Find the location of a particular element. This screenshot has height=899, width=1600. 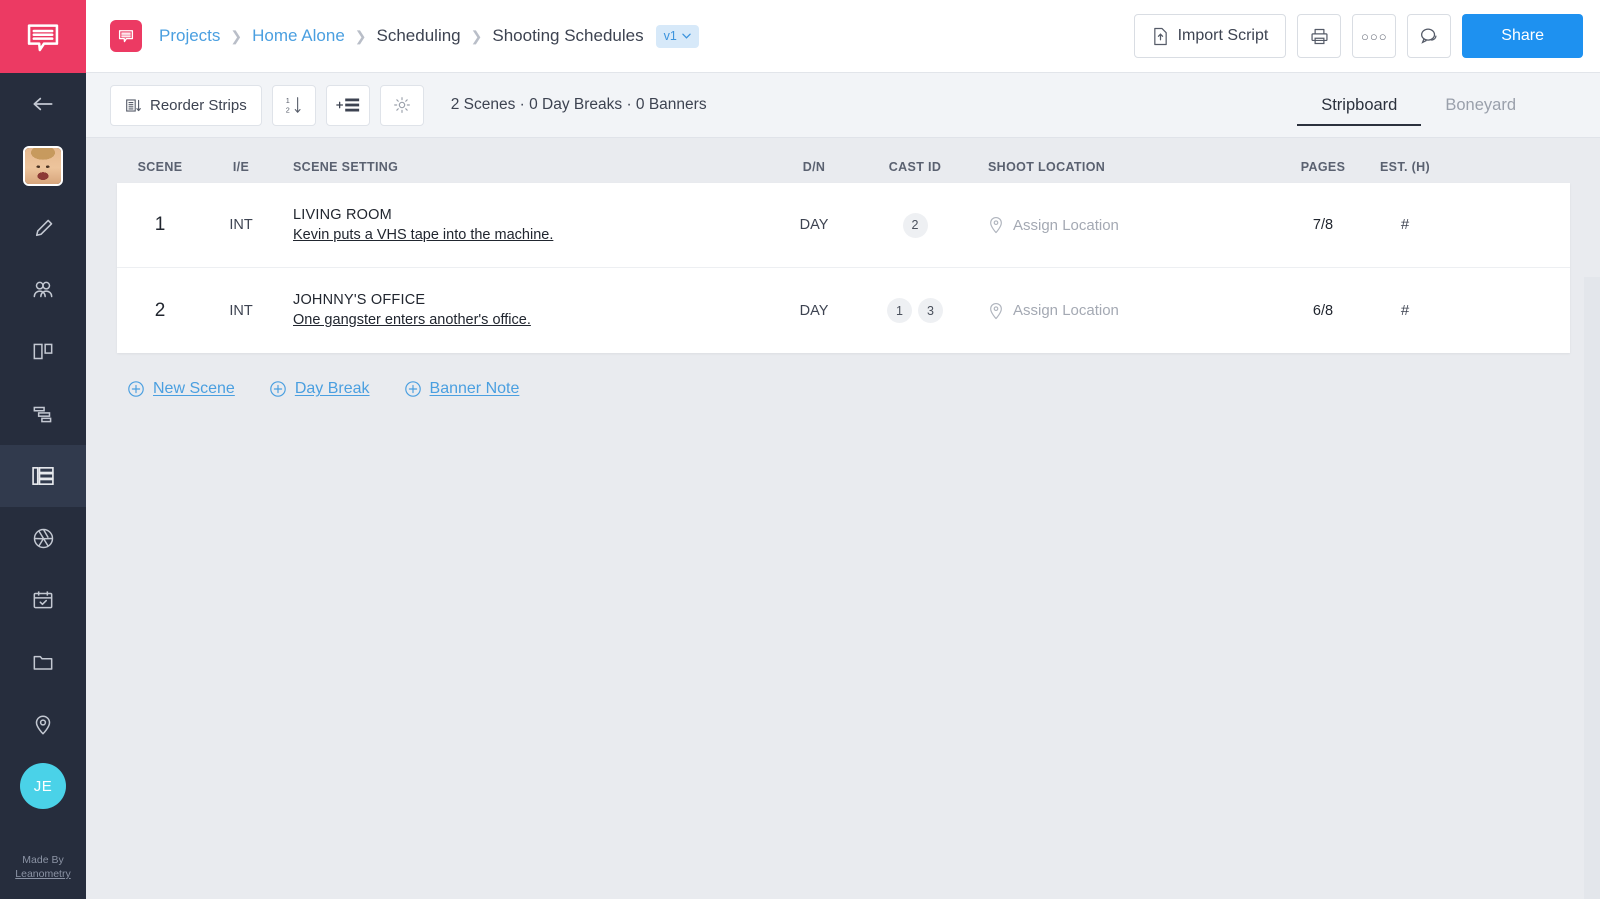

cast-badge: 3 is located at coordinates (930, 310).